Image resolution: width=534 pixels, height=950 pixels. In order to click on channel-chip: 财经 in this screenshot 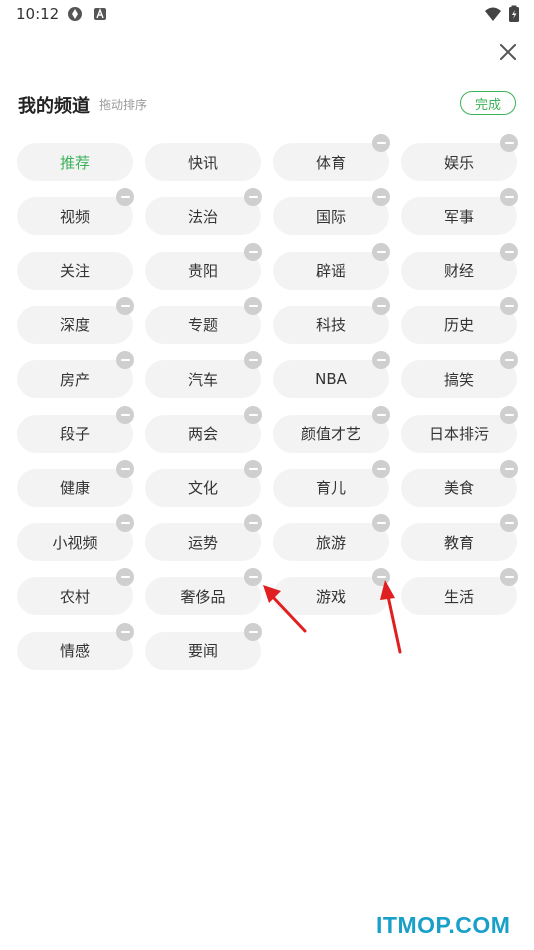, I will do `click(459, 266)`.